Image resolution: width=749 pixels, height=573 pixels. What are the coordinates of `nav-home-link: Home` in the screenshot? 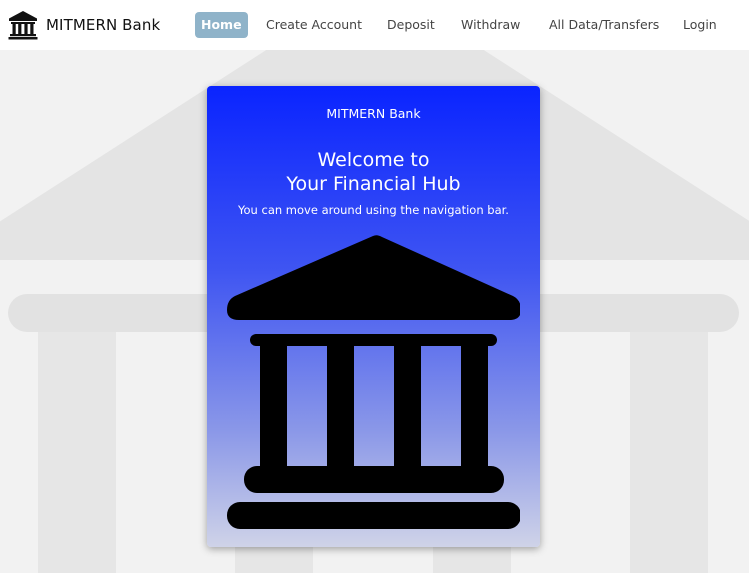 It's located at (221, 25).